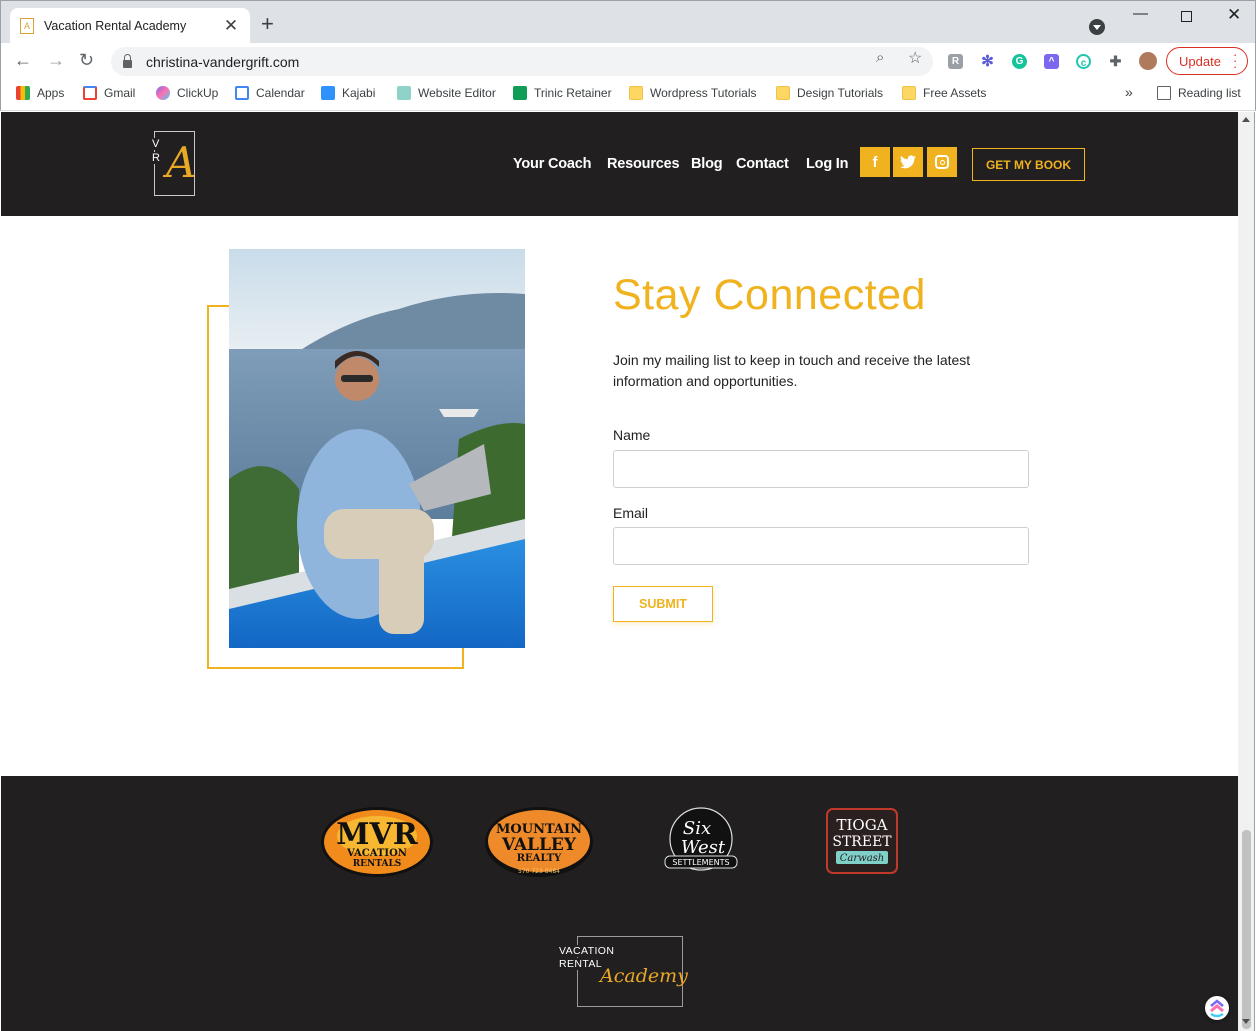 The width and height of the screenshot is (1256, 1031). I want to click on twitter-bird-icon, so click(908, 162).